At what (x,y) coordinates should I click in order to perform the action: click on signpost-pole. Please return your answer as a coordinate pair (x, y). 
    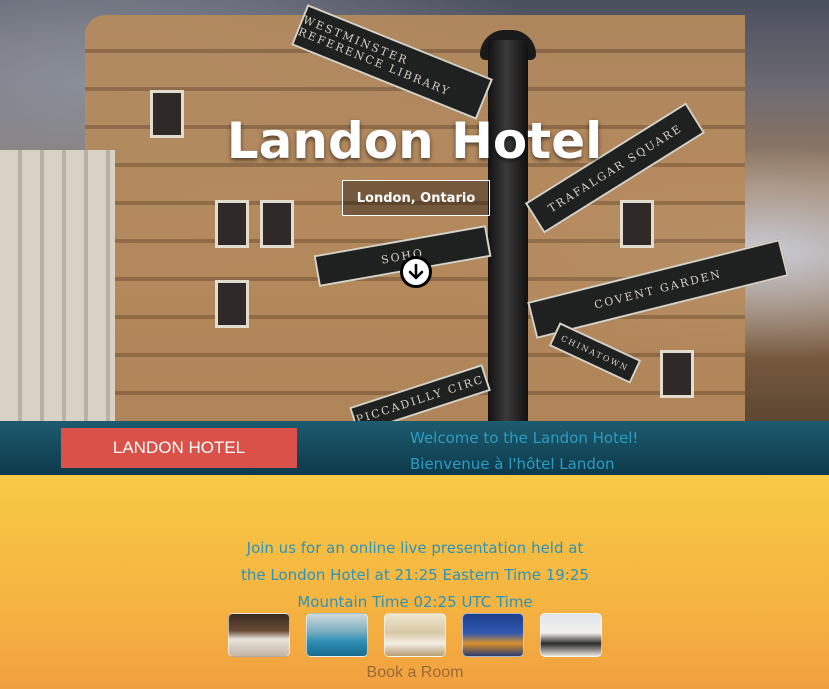
    Looking at the image, I should click on (508, 230).